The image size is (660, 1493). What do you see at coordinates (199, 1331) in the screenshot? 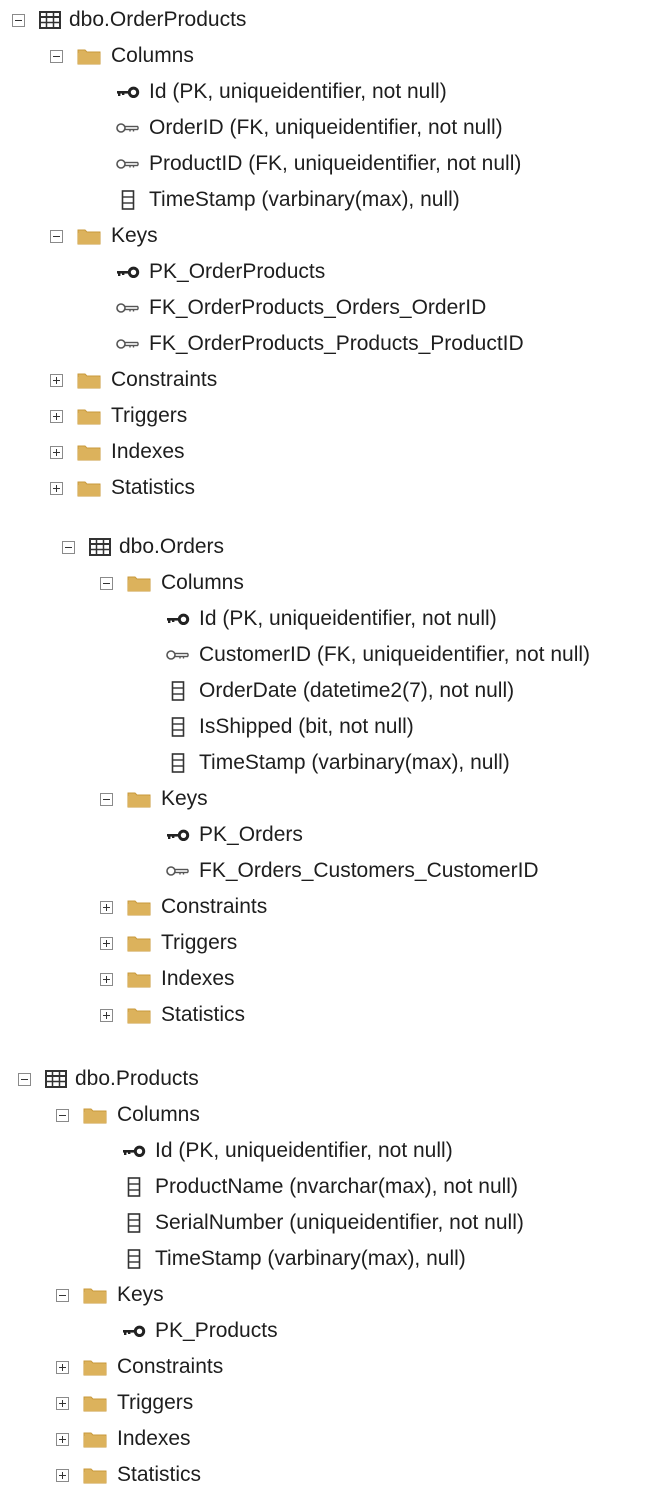
I see `tree-item: PK_Products` at bounding box center [199, 1331].